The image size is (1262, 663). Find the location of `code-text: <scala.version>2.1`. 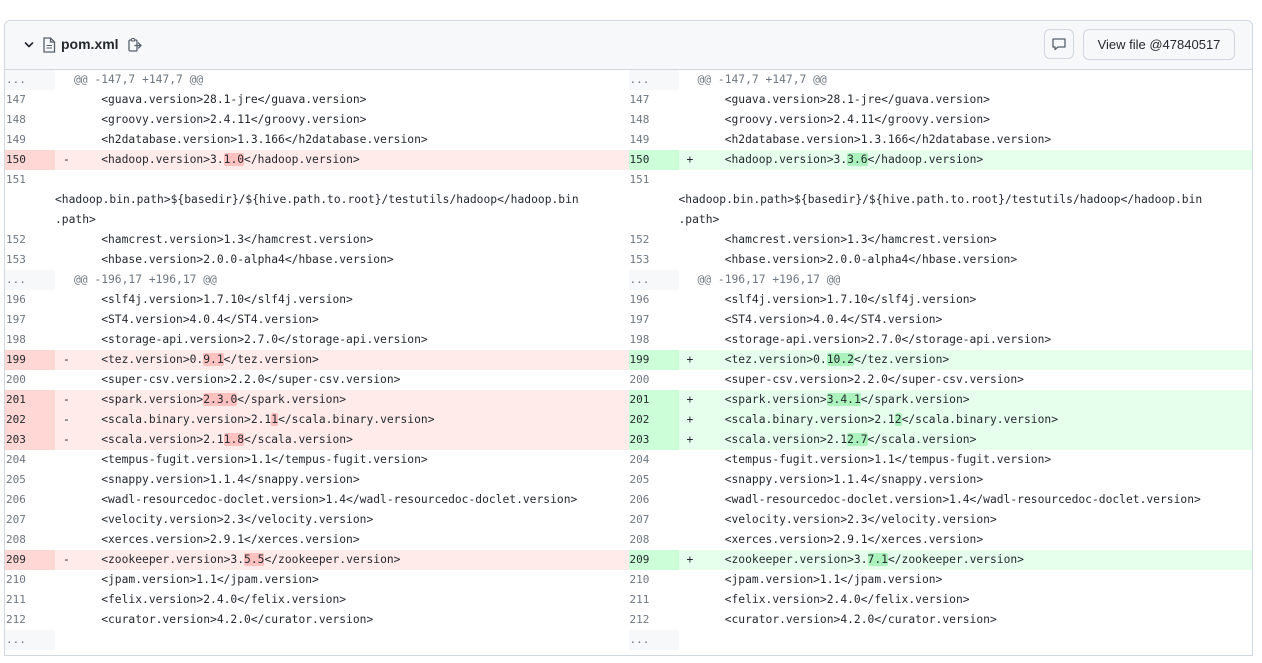

code-text: <scala.version>2.1 is located at coordinates (772, 439).